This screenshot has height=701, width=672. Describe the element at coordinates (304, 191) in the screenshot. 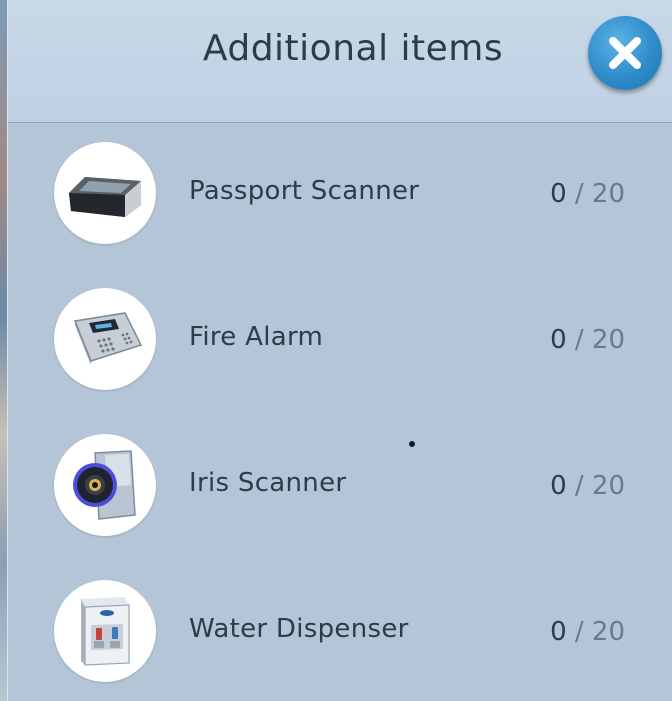

I see `item-label: Passport Scanner` at that location.